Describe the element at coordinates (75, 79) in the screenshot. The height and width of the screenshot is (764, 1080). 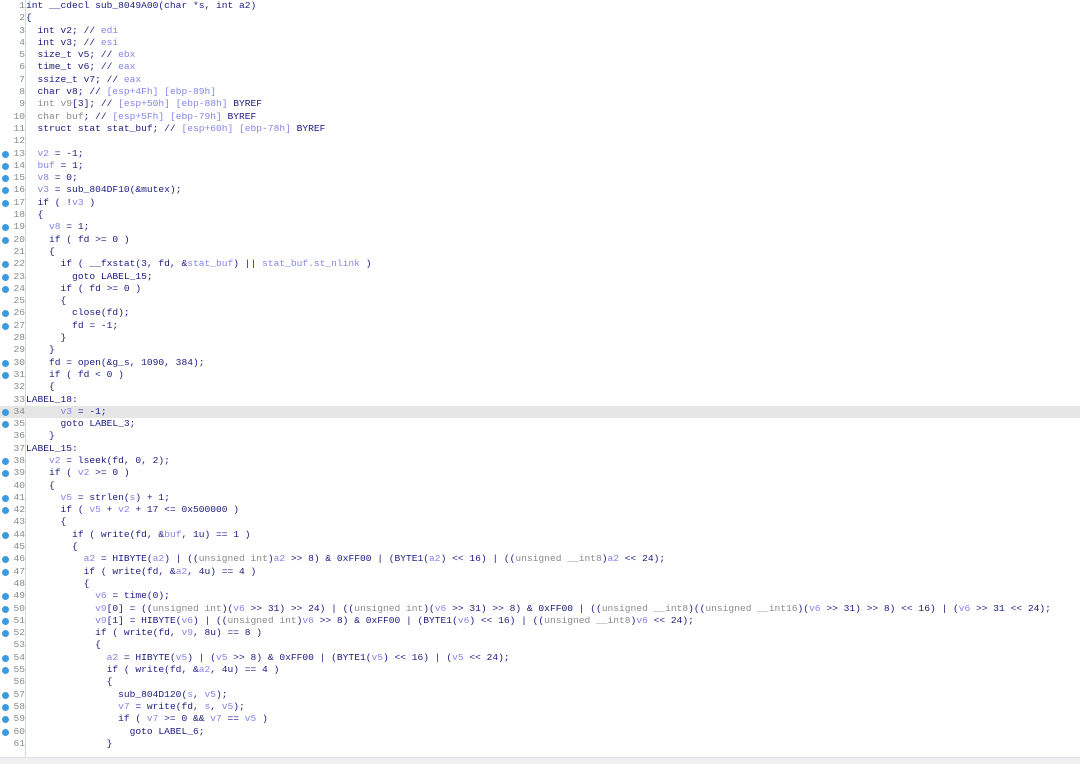
I see `code-token: ssize_t v7; //` at that location.